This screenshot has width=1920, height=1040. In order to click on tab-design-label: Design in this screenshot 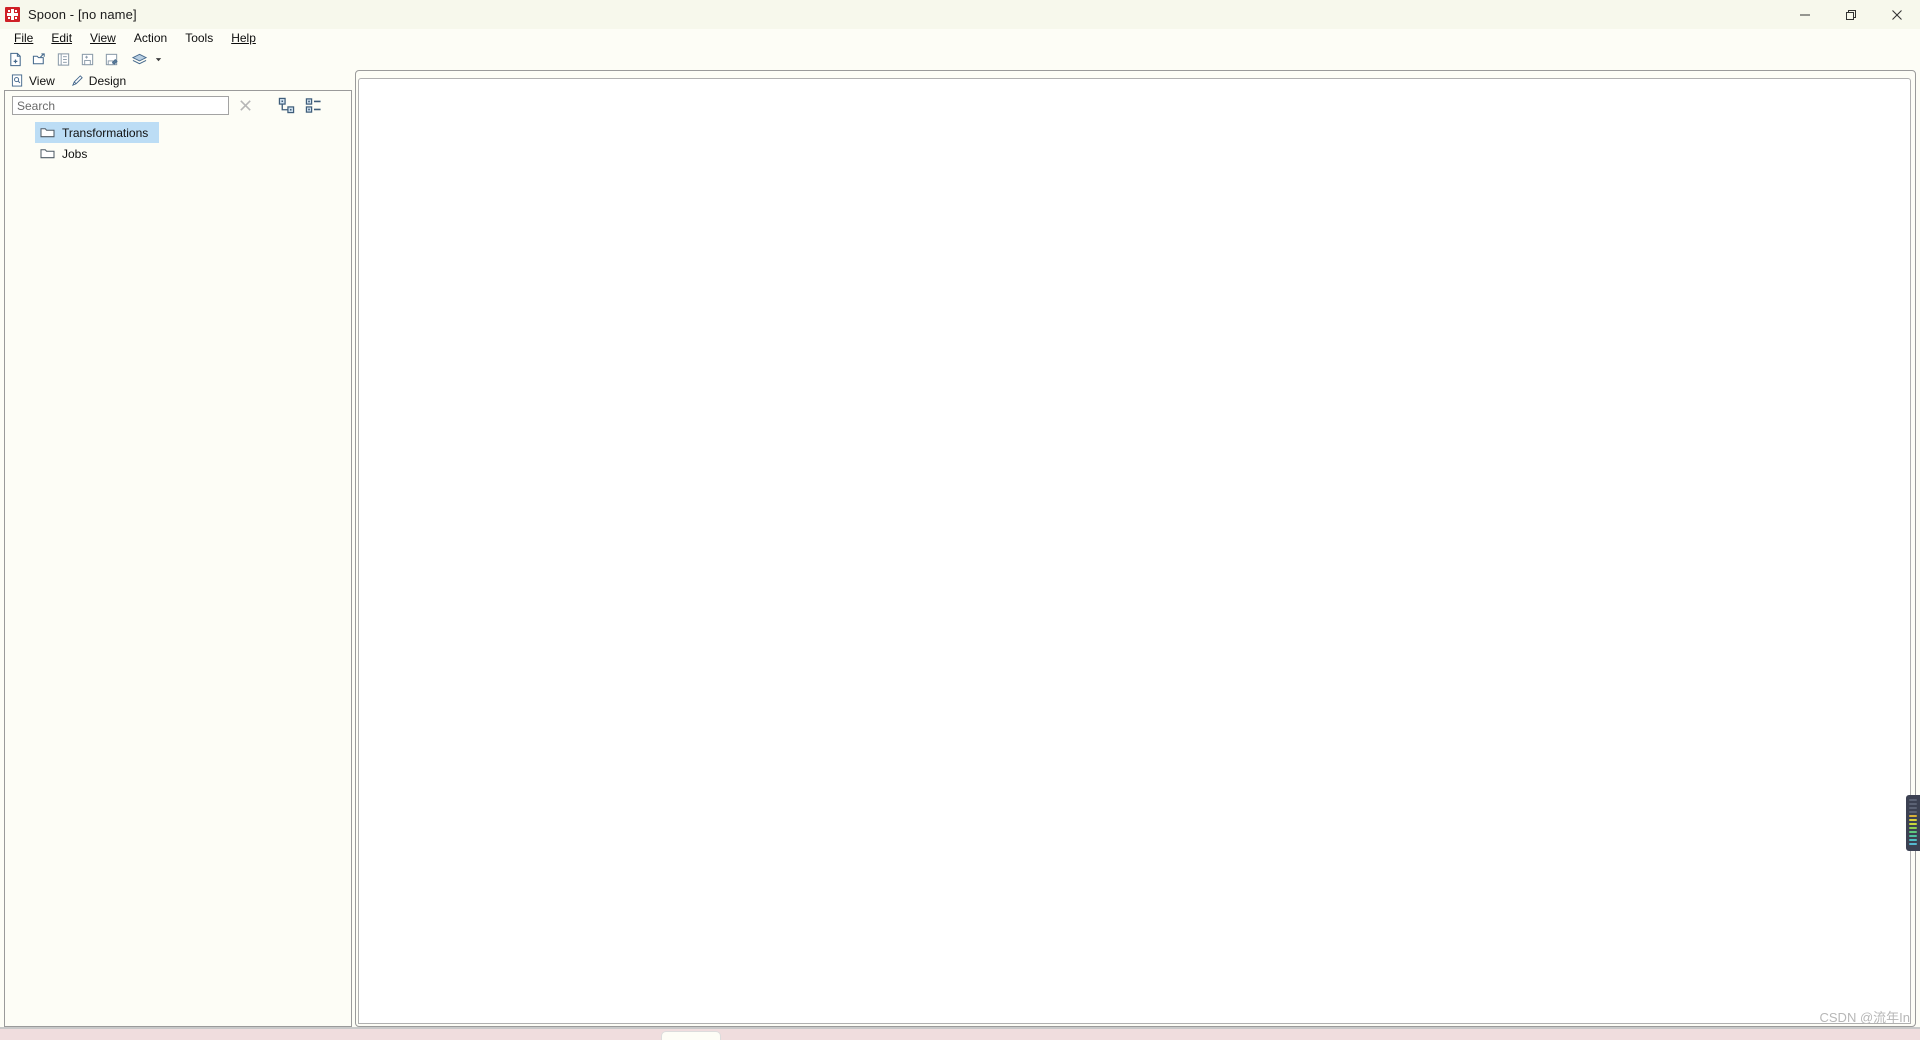, I will do `click(107, 80)`.